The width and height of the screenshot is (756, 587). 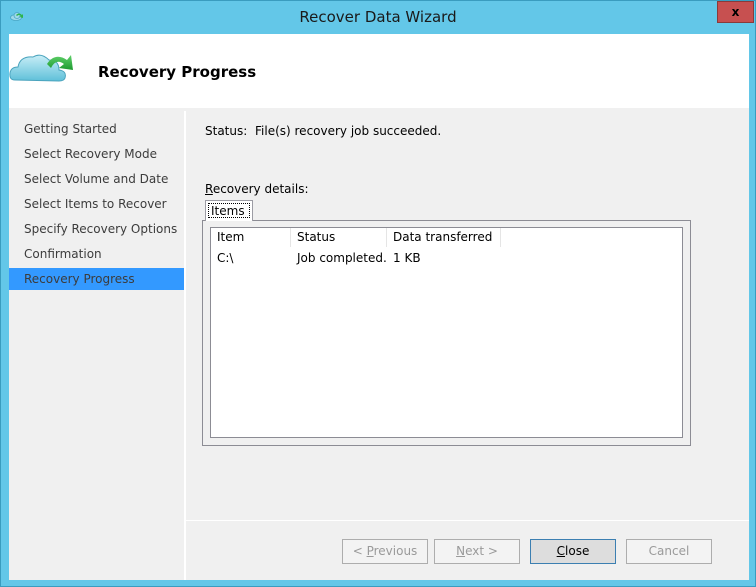 I want to click on status-value: File(s) recovery job succeeded., so click(x=348, y=131).